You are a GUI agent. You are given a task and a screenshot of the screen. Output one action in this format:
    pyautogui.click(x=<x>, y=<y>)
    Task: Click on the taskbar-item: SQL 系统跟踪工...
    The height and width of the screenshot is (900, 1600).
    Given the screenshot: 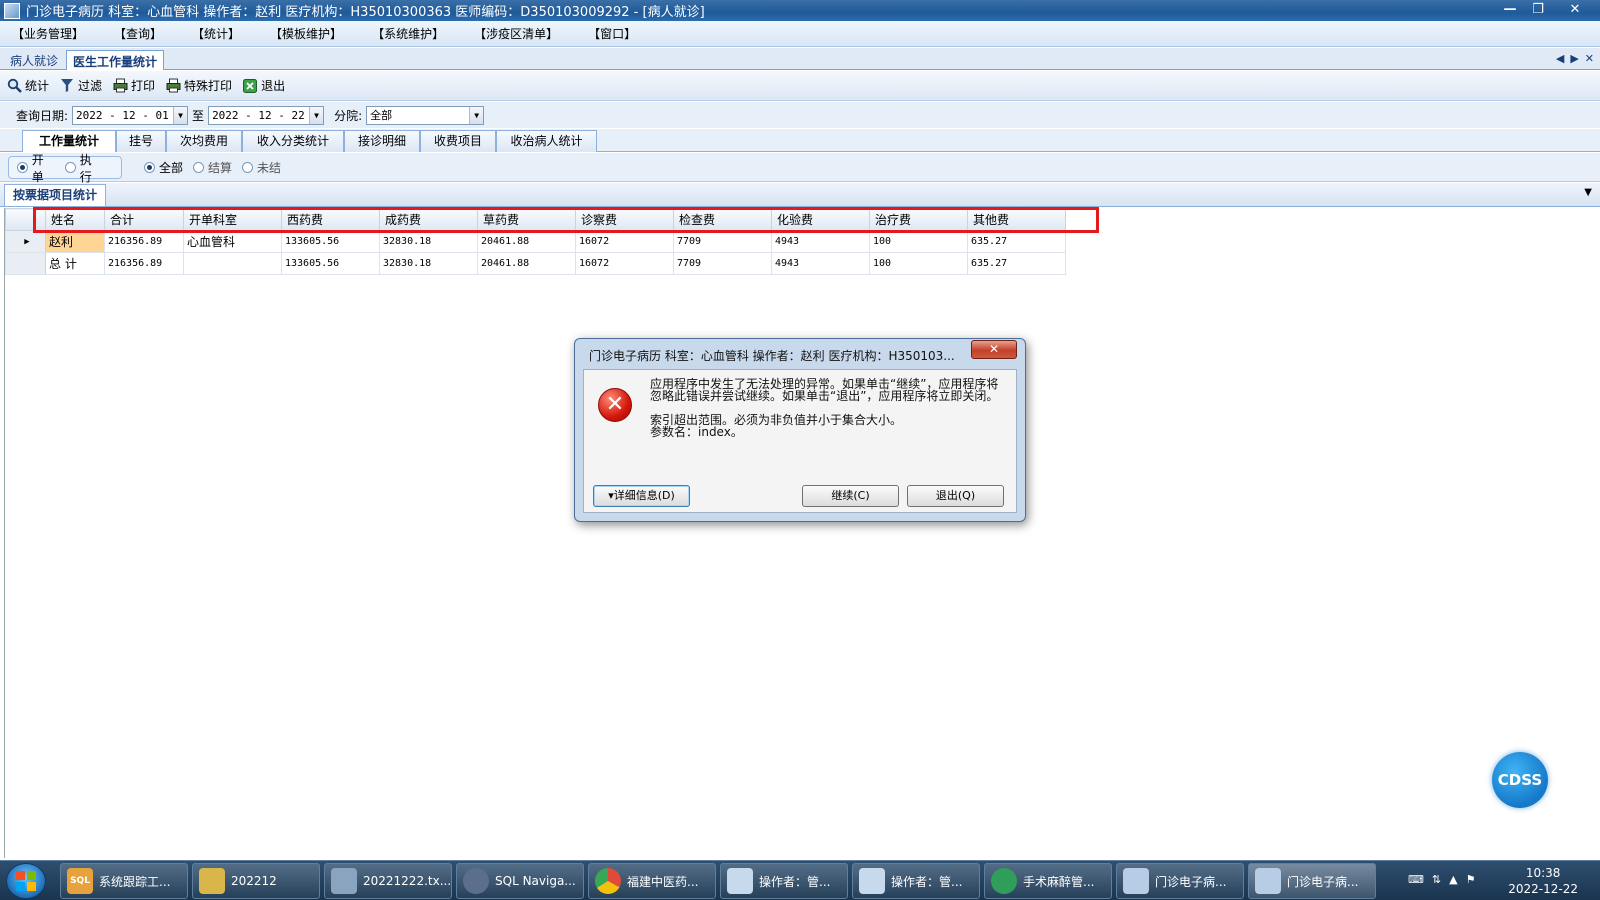 What is the action you would take?
    pyautogui.click(x=124, y=881)
    